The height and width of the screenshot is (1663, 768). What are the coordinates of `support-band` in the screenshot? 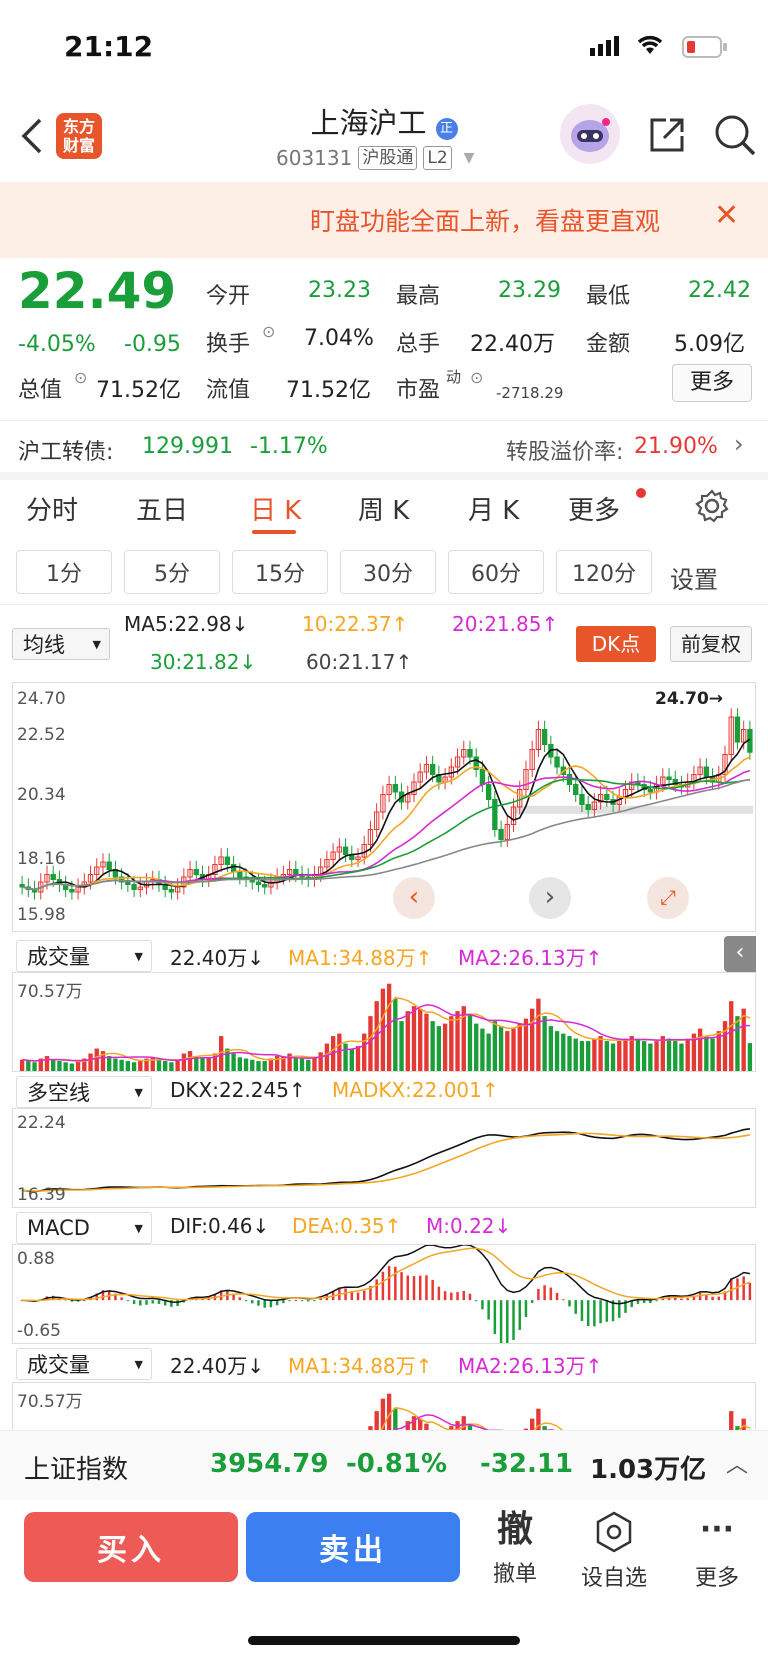 It's located at (633, 809).